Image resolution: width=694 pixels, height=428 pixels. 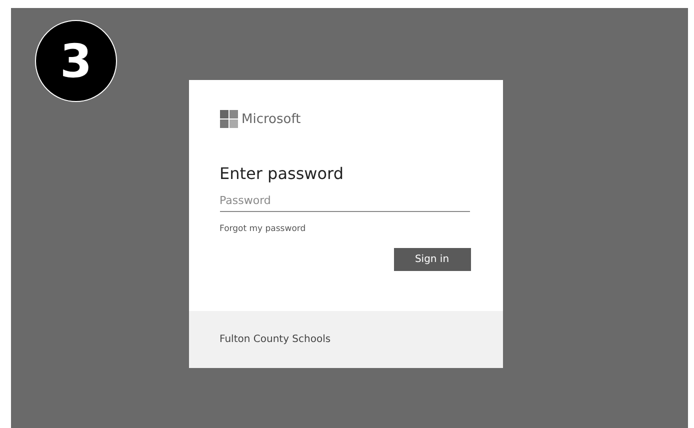 What do you see at coordinates (229, 119) in the screenshot?
I see `logo-icon` at bounding box center [229, 119].